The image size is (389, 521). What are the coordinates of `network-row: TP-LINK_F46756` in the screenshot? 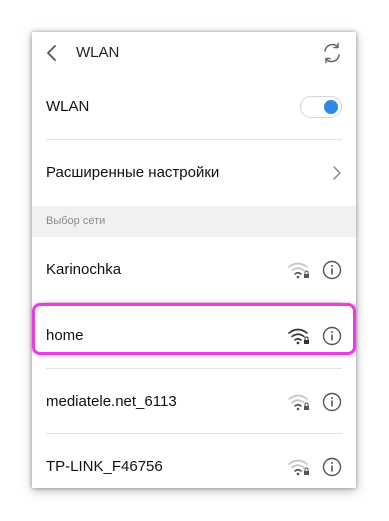 It's located at (194, 461).